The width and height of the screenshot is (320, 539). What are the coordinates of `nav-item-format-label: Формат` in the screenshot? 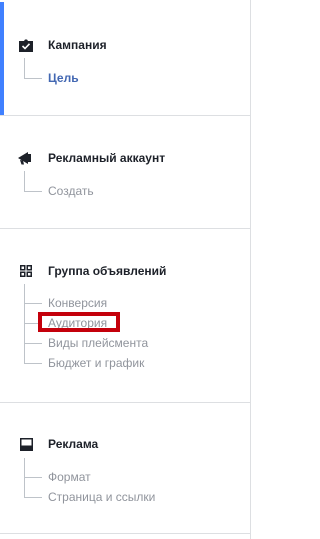 It's located at (69, 477).